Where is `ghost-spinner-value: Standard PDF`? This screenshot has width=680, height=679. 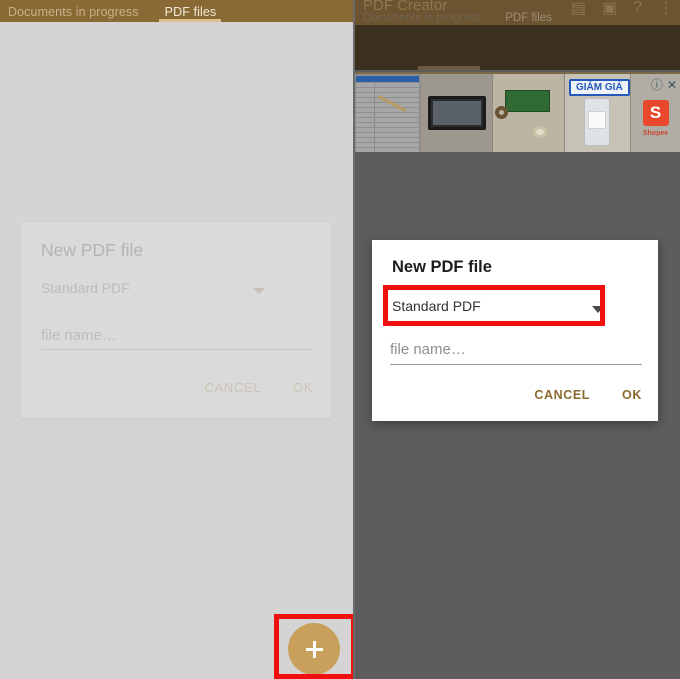
ghost-spinner-value: Standard PDF is located at coordinates (85, 288).